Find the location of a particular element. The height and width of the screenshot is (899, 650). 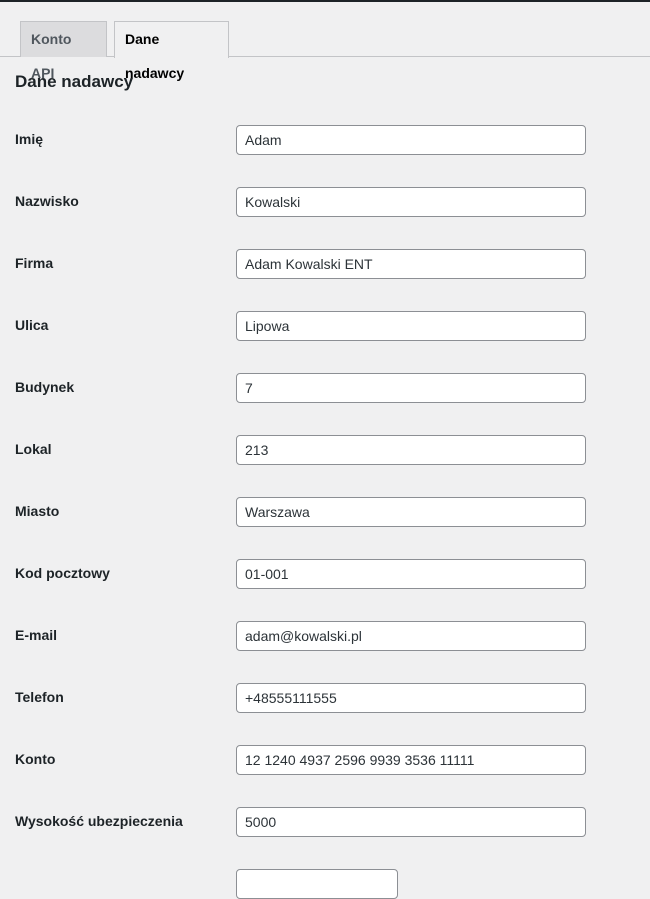

label-nazwisko: Nazwisko is located at coordinates (47, 201).